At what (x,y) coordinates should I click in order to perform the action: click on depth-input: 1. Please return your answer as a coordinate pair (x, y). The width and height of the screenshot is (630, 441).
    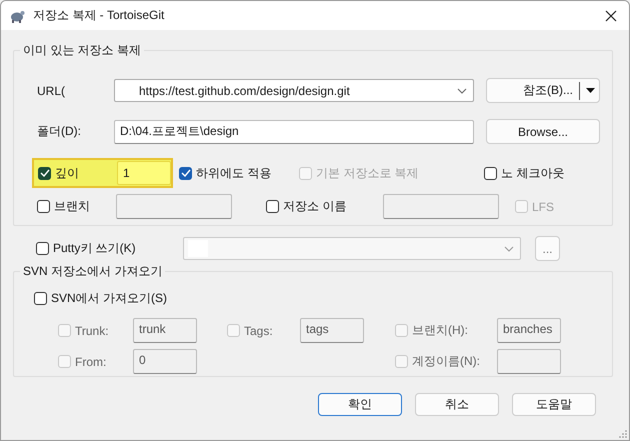
    Looking at the image, I should click on (144, 173).